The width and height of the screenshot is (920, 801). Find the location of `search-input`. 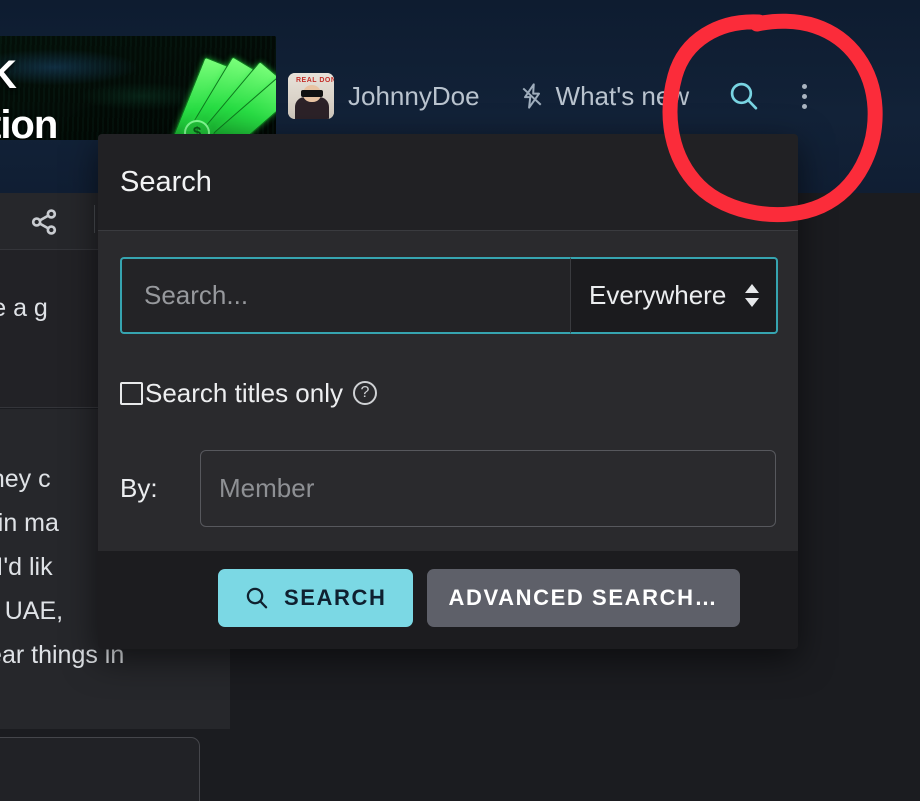

search-input is located at coordinates (345, 295).